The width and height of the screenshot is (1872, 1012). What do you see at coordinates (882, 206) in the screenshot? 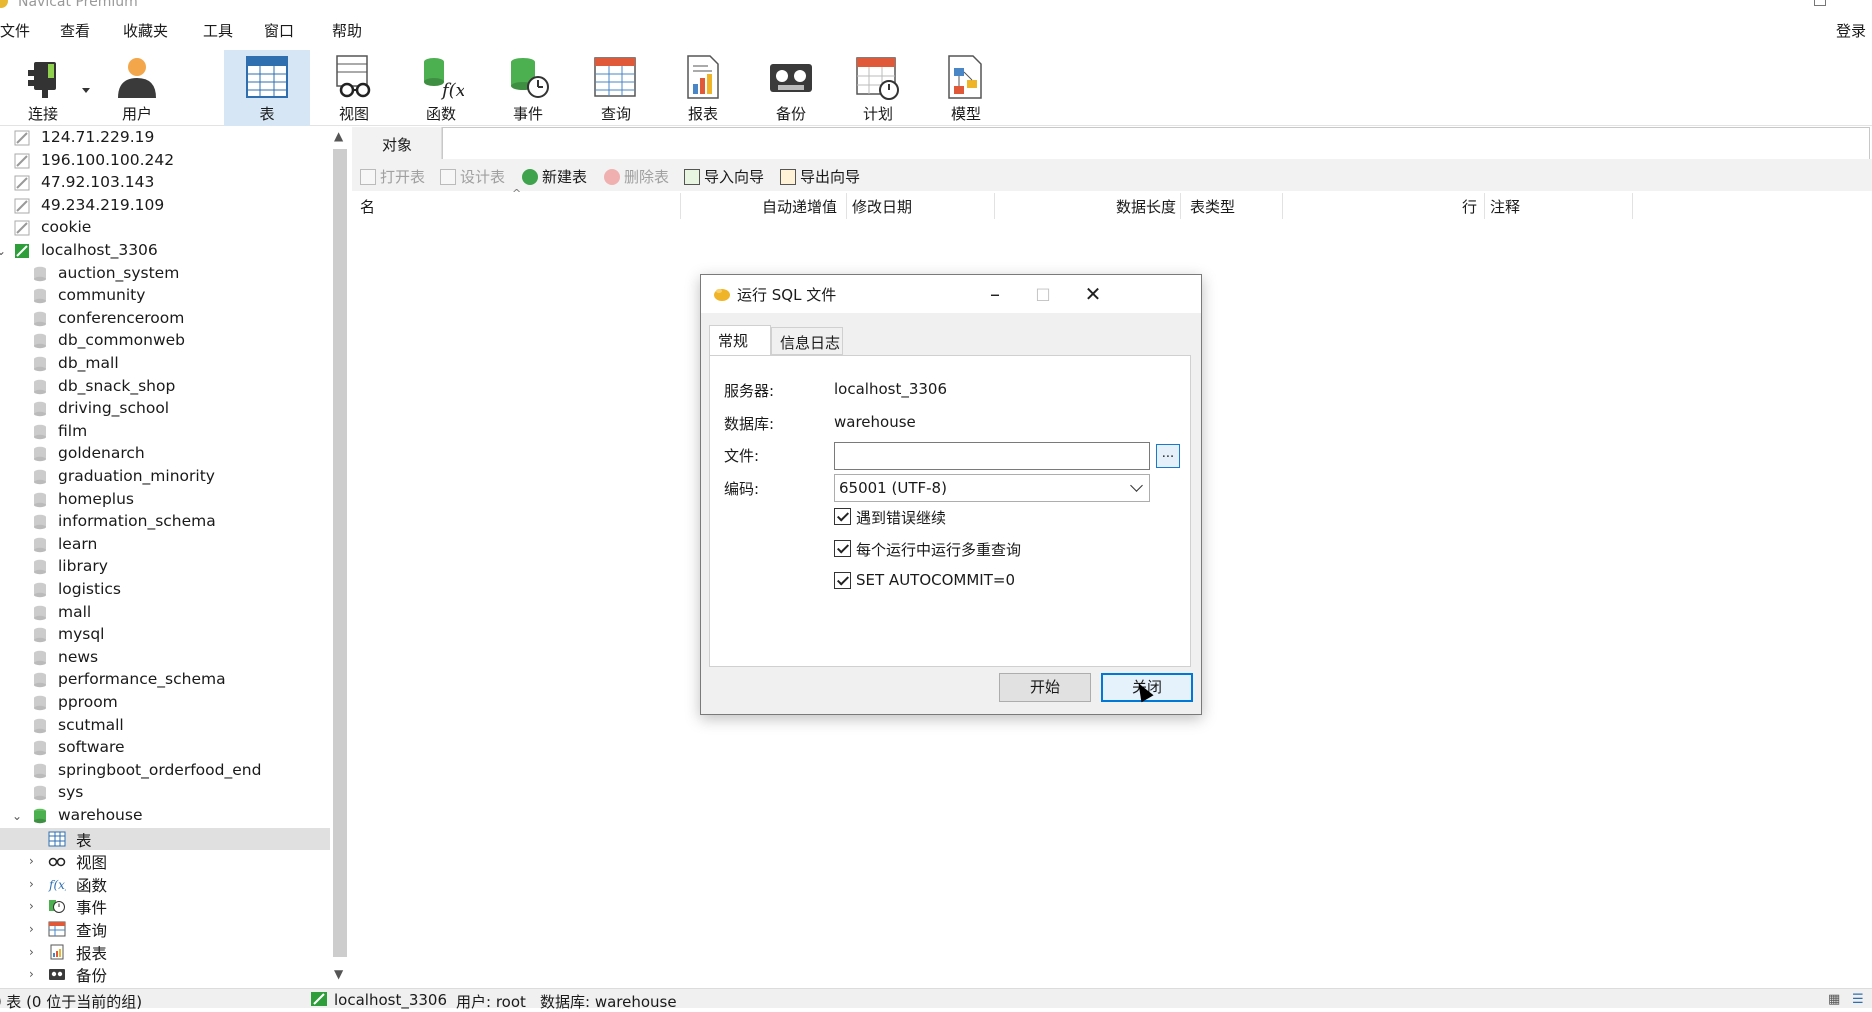
I see `col-modified-date: 修改日期` at bounding box center [882, 206].